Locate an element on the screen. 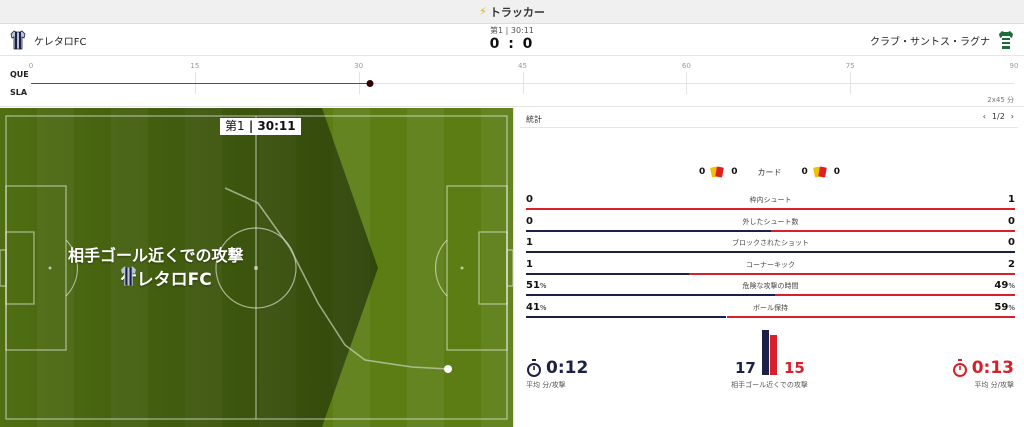  away-attack-speed: 0:13 is located at coordinates (983, 368).